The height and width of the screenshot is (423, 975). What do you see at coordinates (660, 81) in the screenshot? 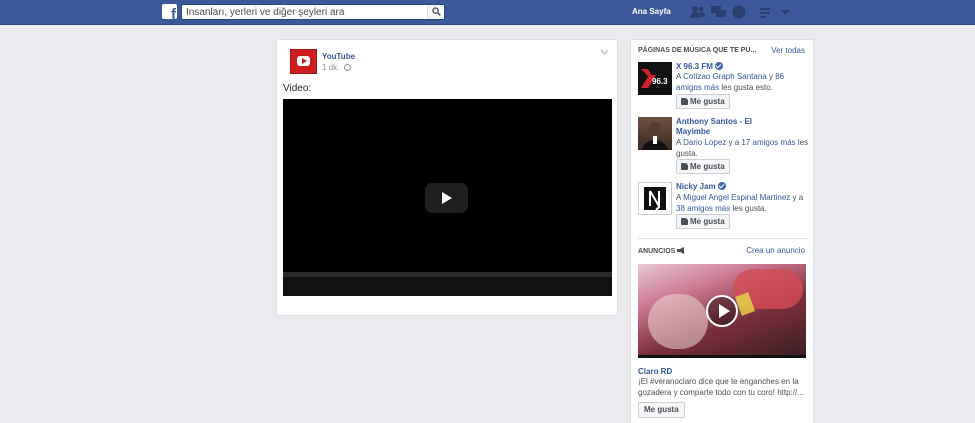
I see `svg-text: 96.3` at bounding box center [660, 81].